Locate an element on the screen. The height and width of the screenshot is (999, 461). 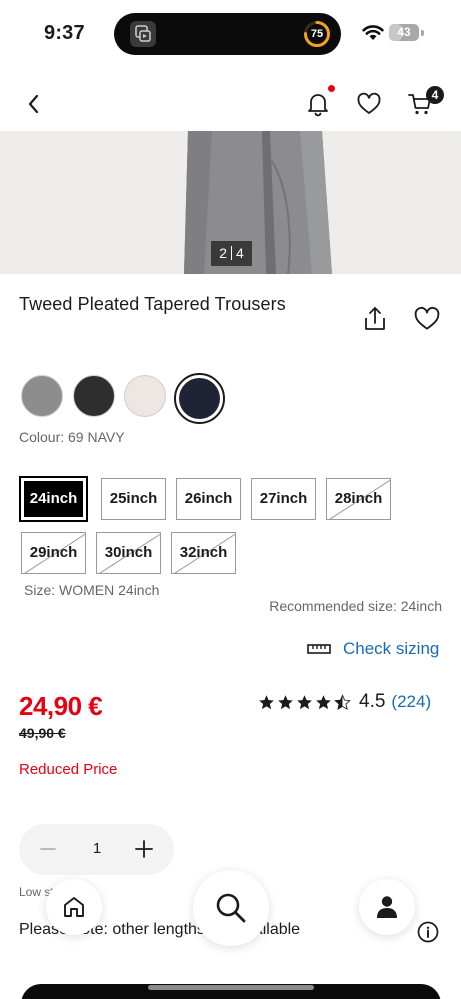
quantity-value: 1 is located at coordinates (97, 848).